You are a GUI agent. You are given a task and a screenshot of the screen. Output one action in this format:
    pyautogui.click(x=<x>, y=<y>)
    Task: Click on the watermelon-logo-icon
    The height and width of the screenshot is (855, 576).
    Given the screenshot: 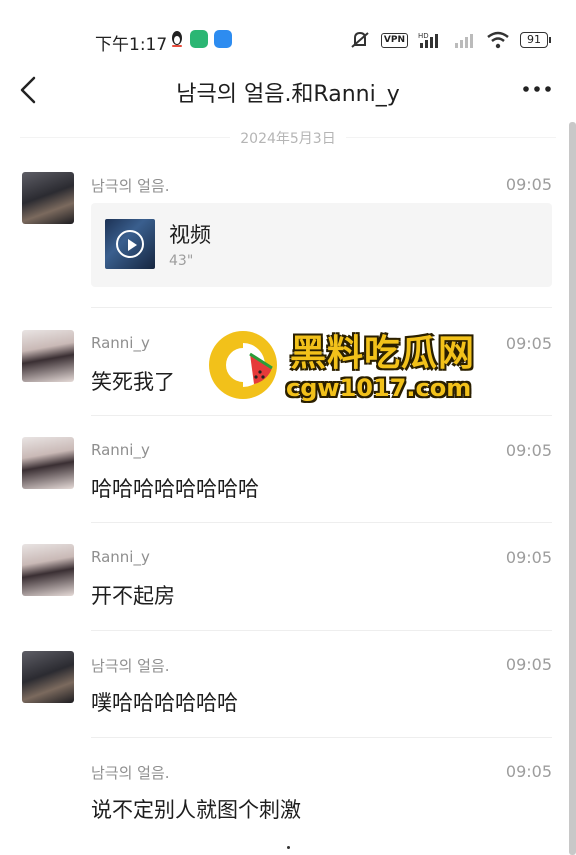 What is the action you would take?
    pyautogui.click(x=243, y=365)
    